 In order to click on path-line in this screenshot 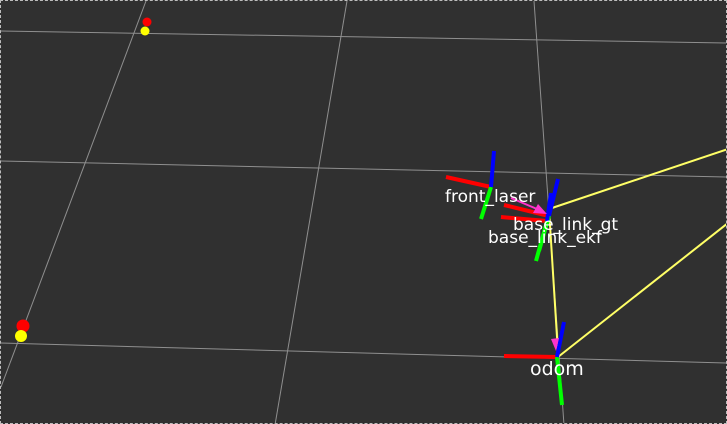, I will do `click(637, 179)`.